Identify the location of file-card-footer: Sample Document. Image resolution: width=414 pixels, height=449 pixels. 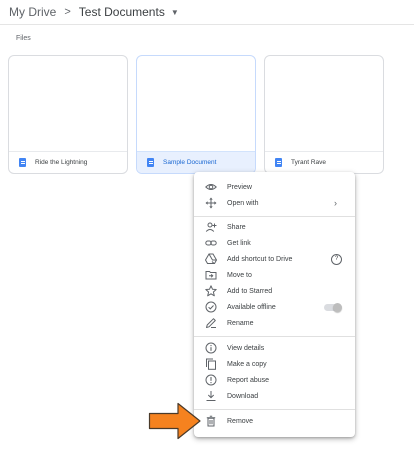
(196, 162).